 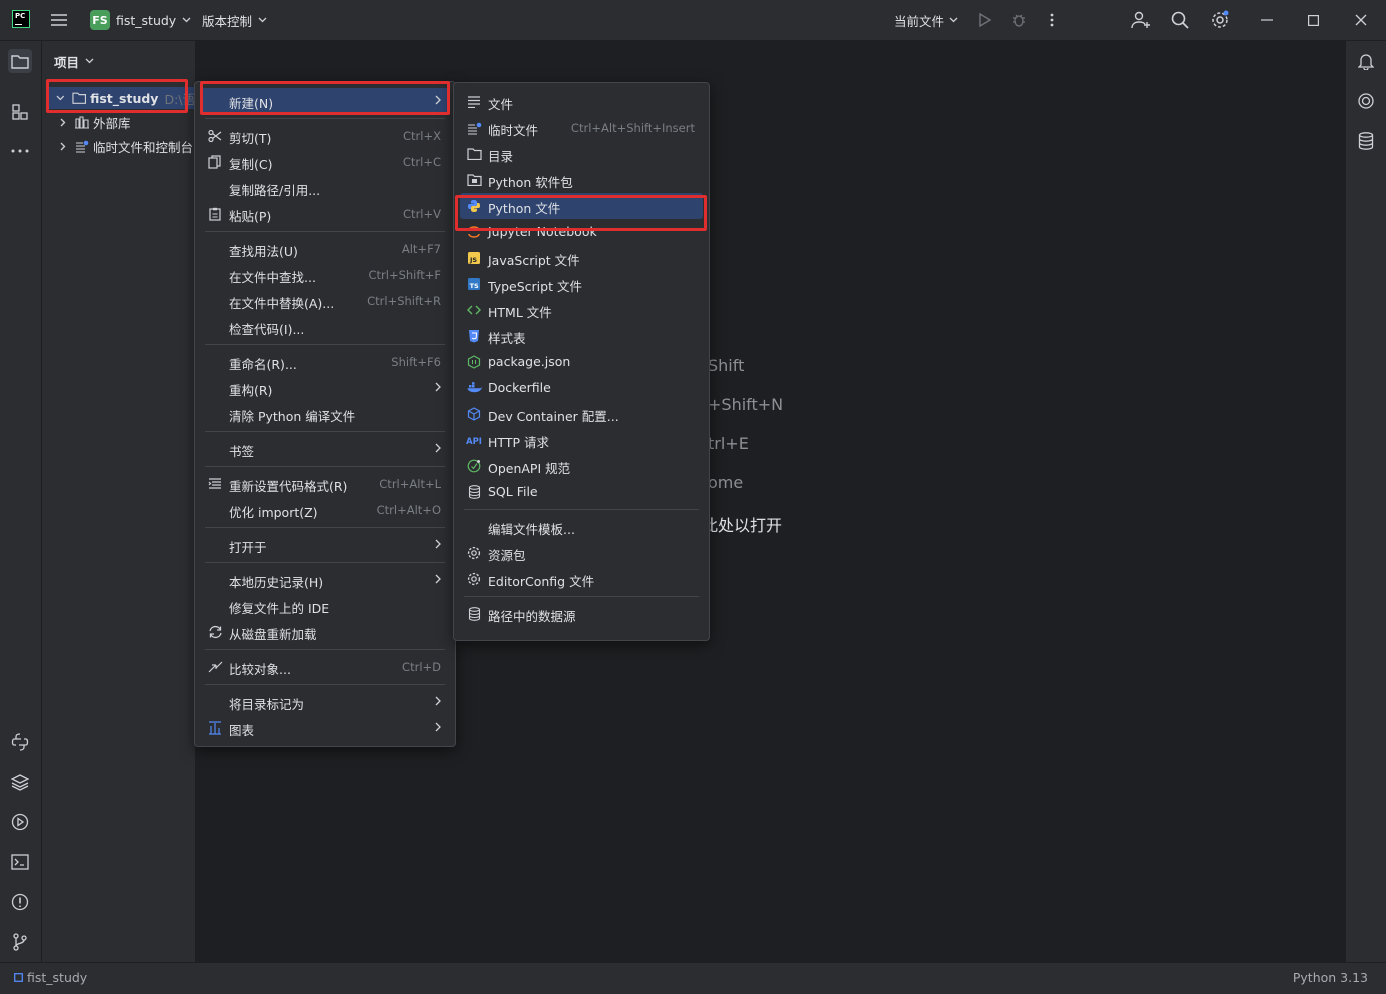 What do you see at coordinates (325, 667) in the screenshot?
I see `menu-item-27: 比较对象... Ctrl+D` at bounding box center [325, 667].